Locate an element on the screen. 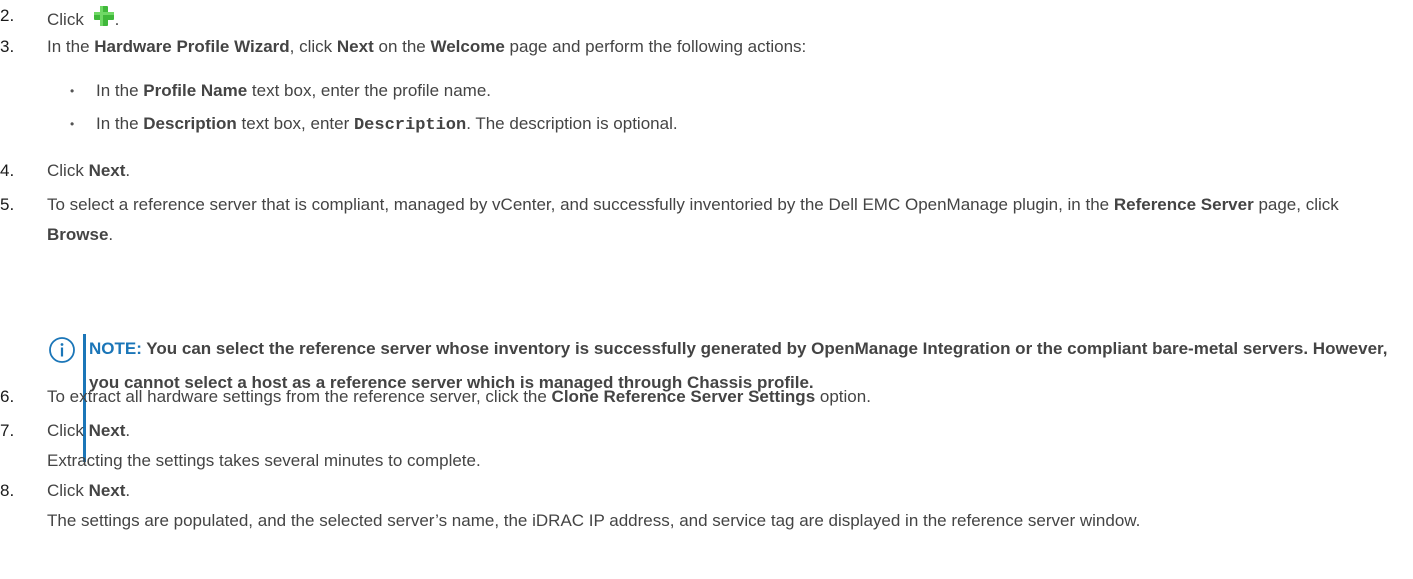  step-number: 3. is located at coordinates (7, 46).